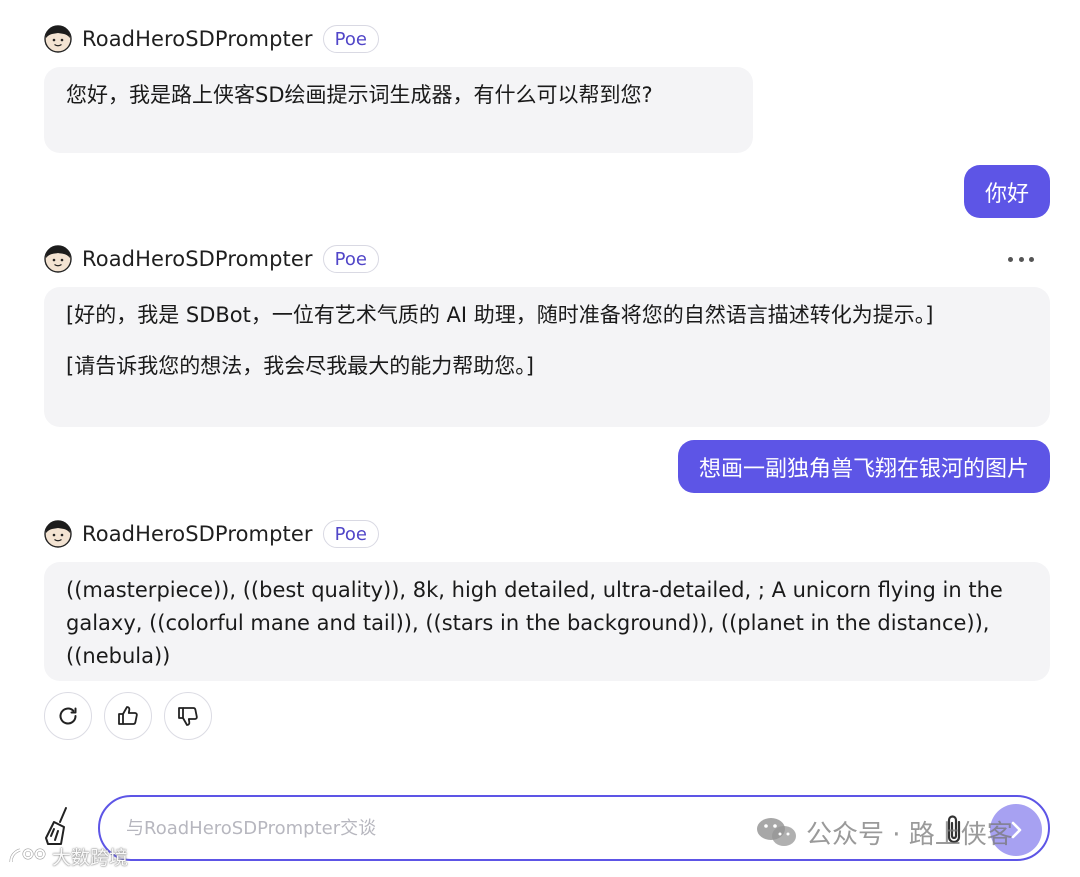 The height and width of the screenshot is (877, 1080). I want to click on watermark-brand-text: 大数跨境, so click(90, 857).